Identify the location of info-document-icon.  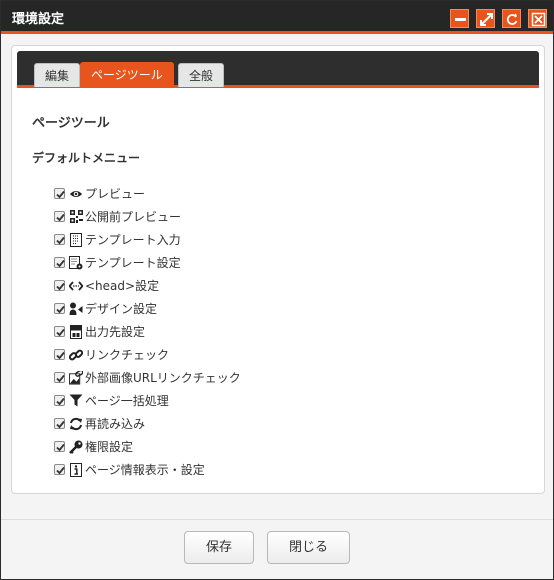
(76, 469).